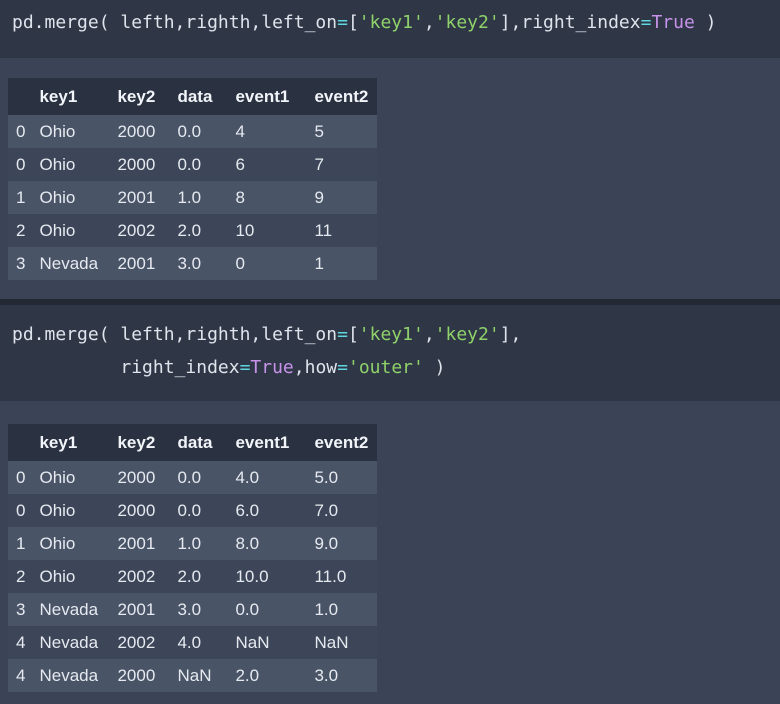 This screenshot has width=780, height=704. I want to click on cell-event2: 7, so click(342, 164).